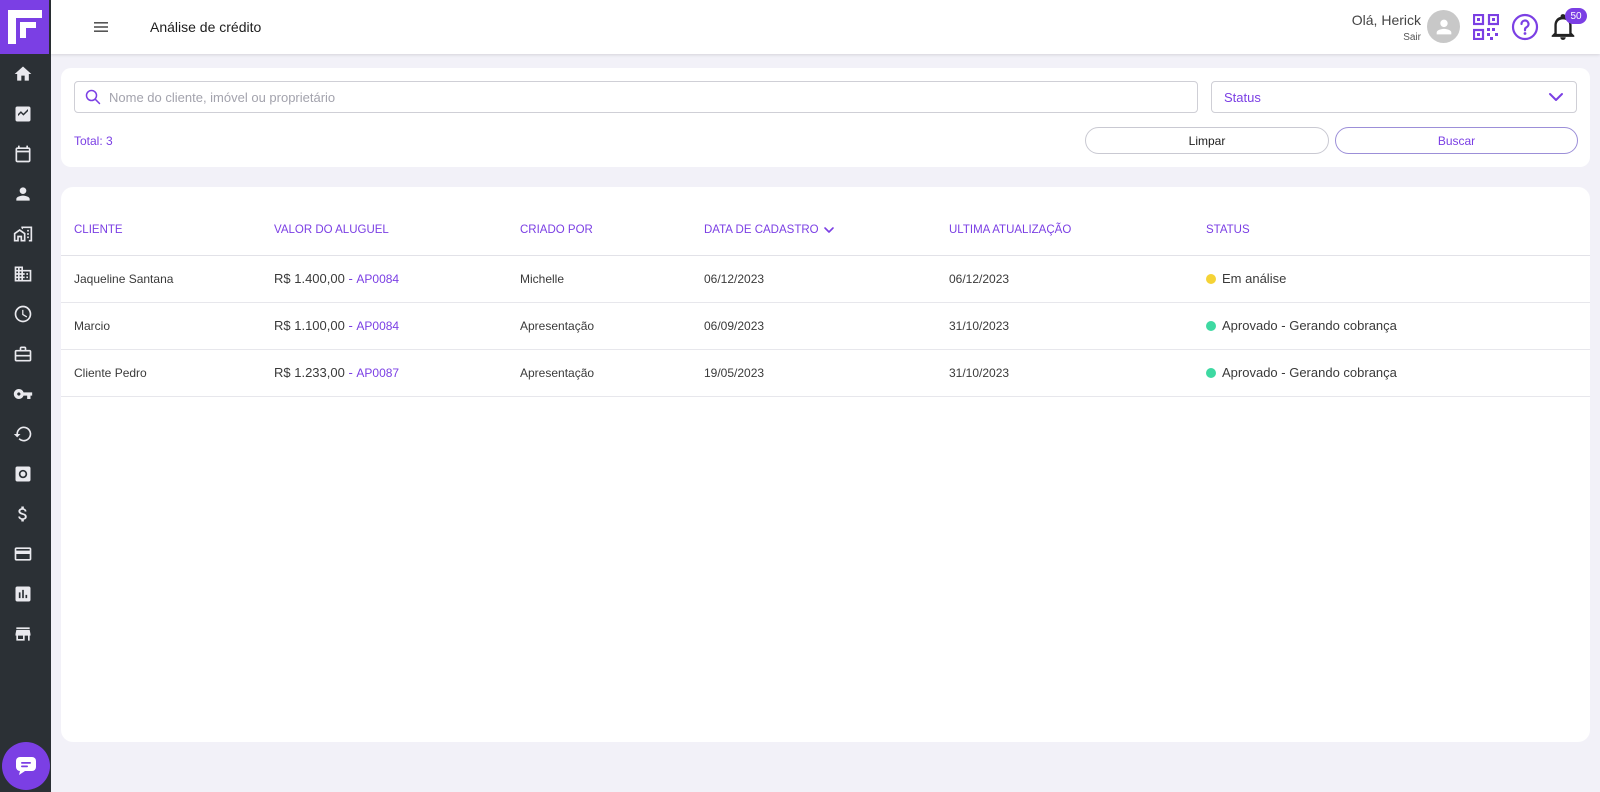 The height and width of the screenshot is (792, 1600). I want to click on status-dropdown-label: Status, so click(1242, 97).